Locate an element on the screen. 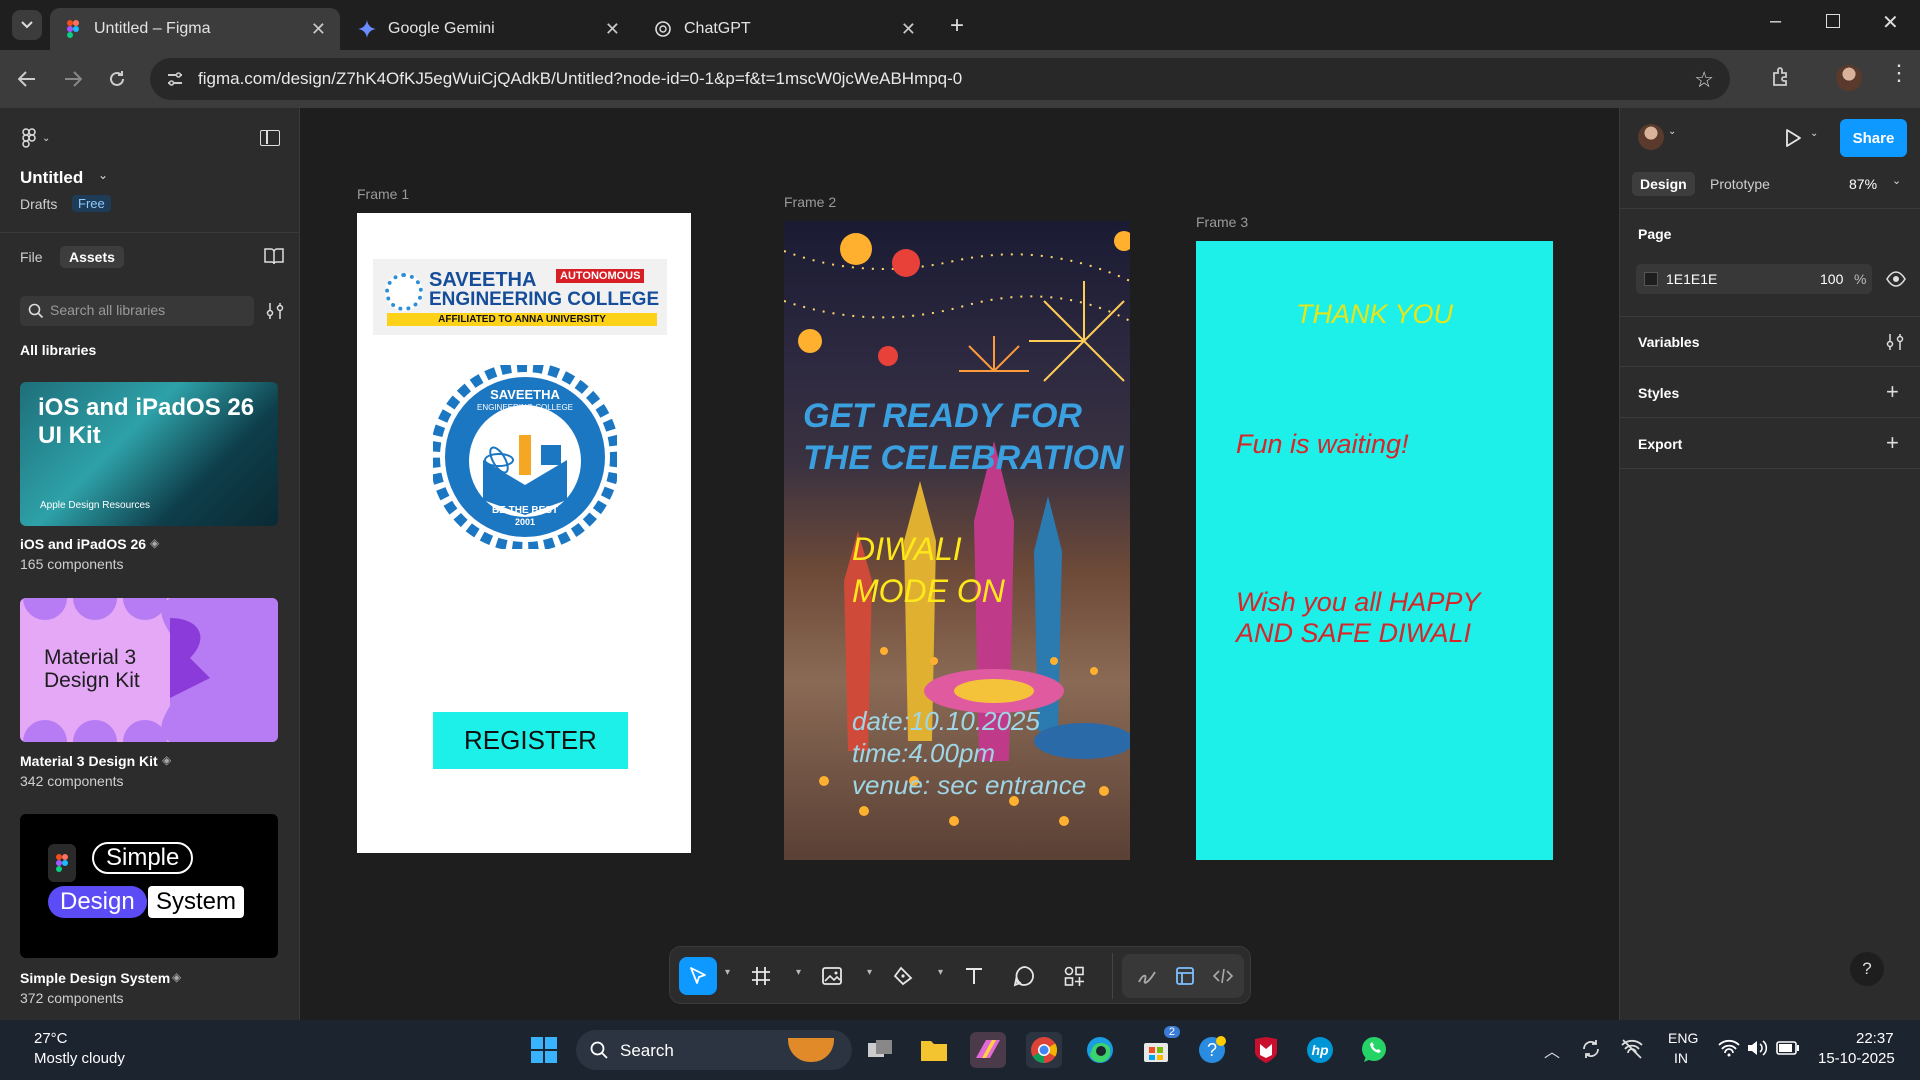 Image resolution: width=1920 pixels, height=1080 pixels. draw-mode-toggle is located at coordinates (1147, 976).